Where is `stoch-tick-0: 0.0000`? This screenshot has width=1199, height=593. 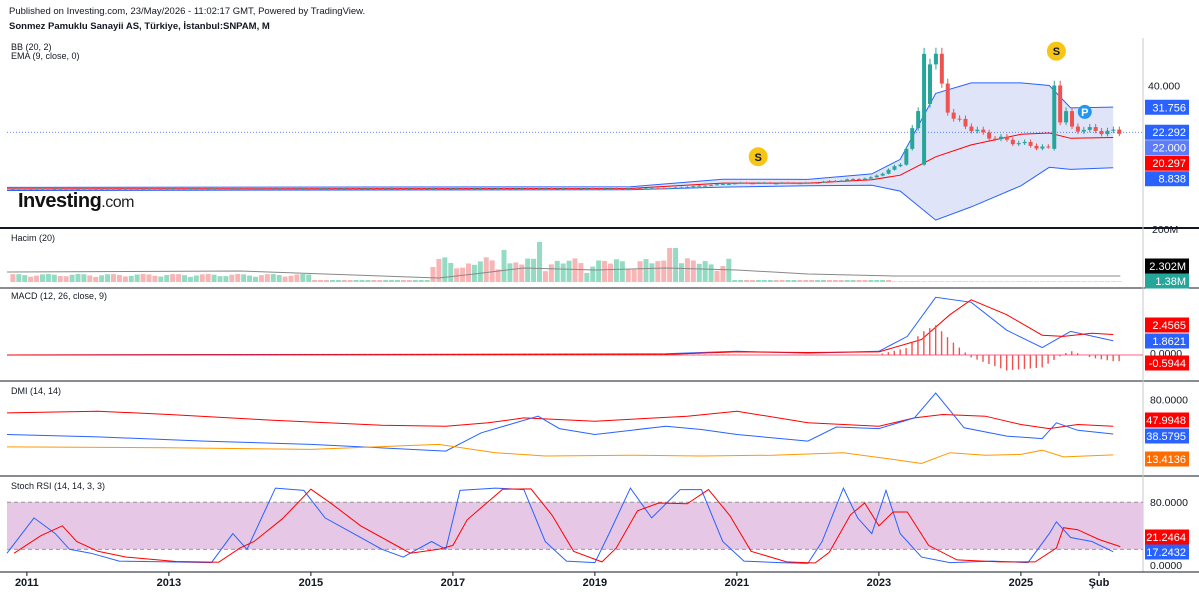 stoch-tick-0: 0.0000 is located at coordinates (1166, 566).